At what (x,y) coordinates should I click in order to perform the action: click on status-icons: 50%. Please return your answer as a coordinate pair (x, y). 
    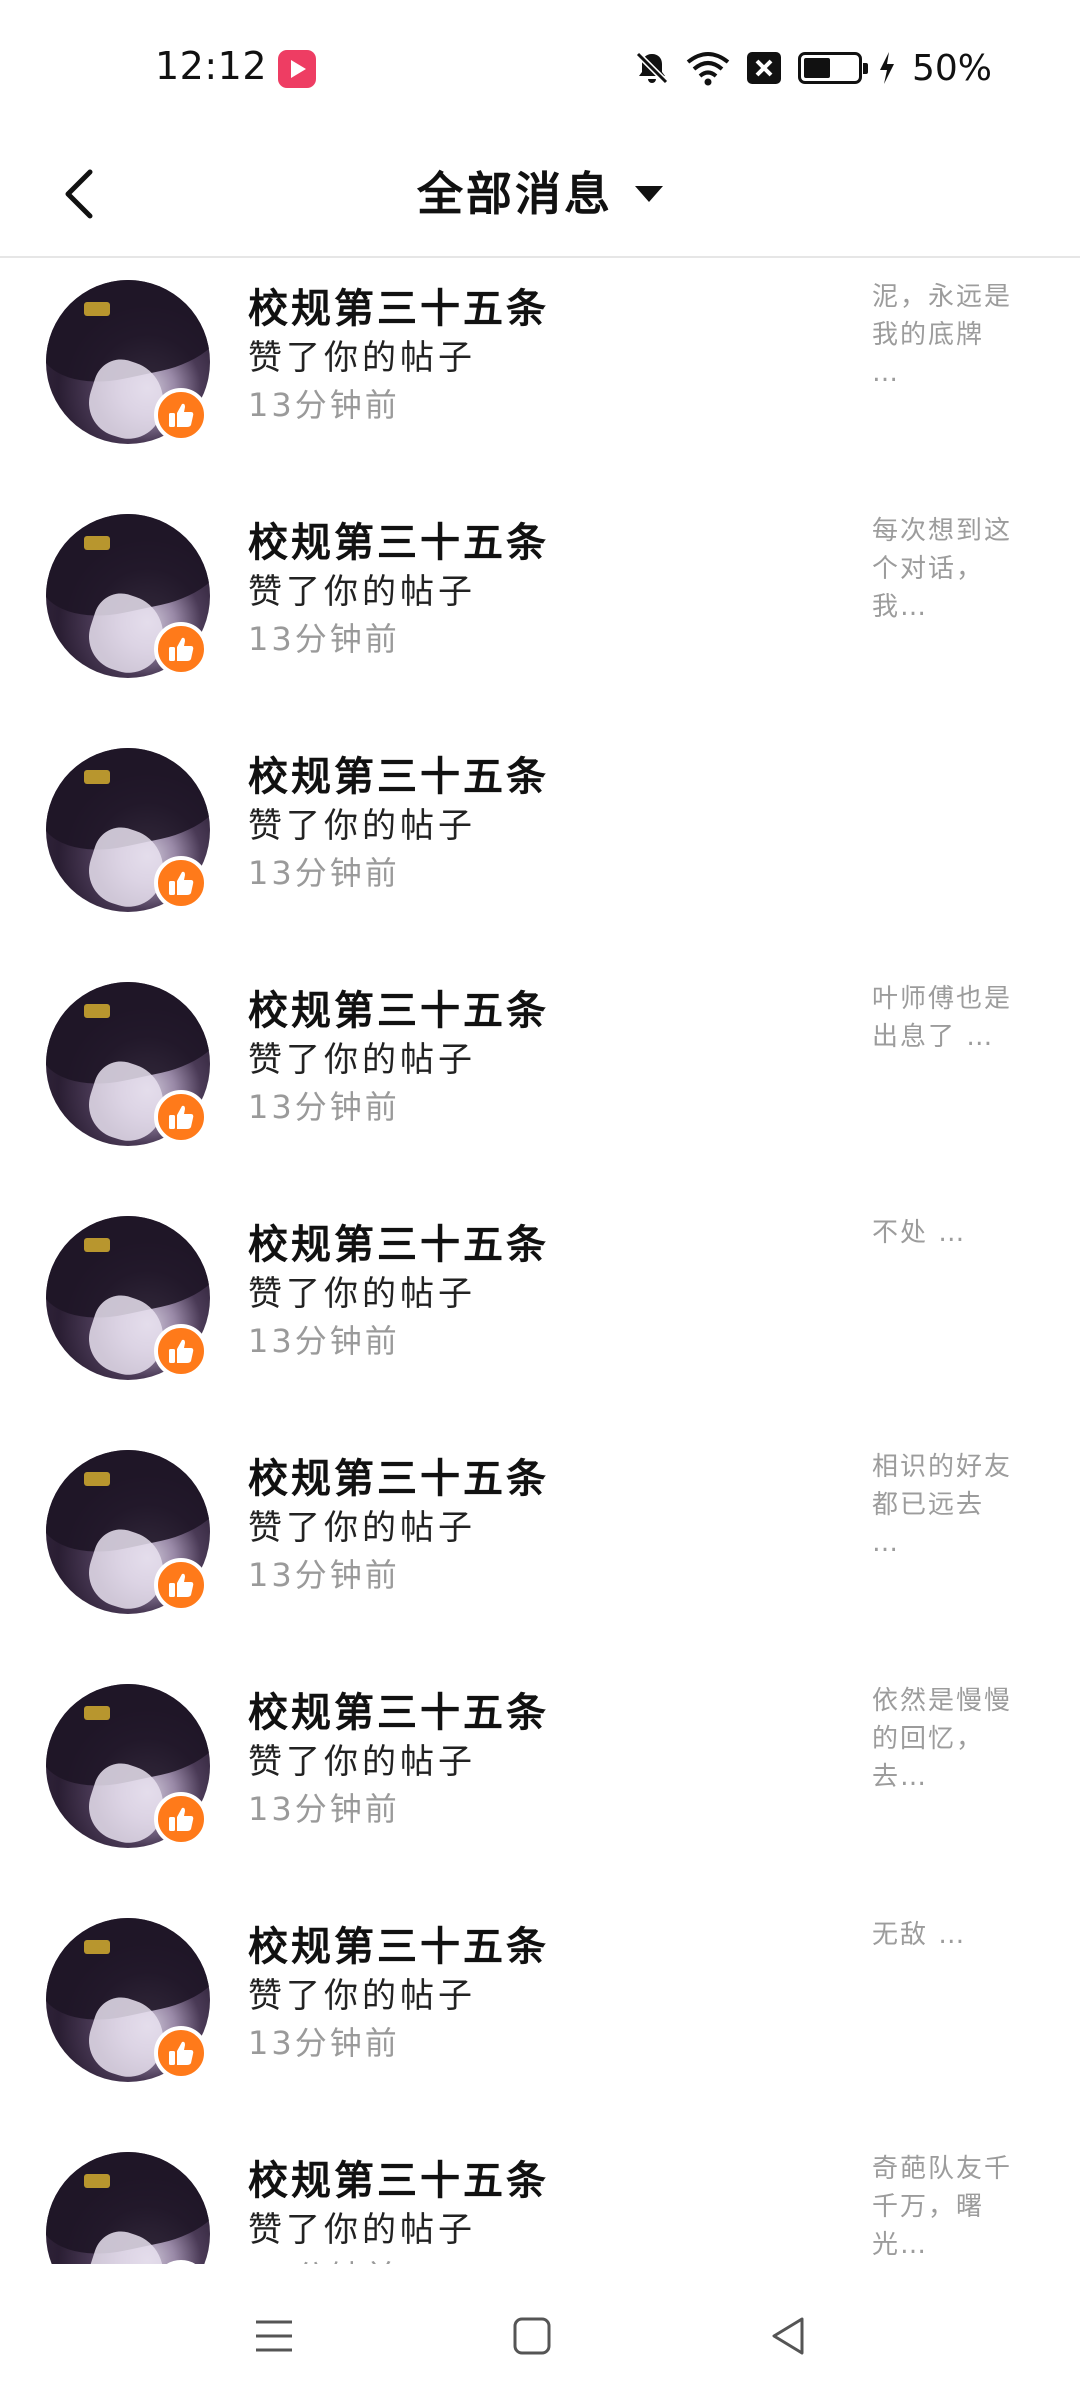
    Looking at the image, I should click on (813, 68).